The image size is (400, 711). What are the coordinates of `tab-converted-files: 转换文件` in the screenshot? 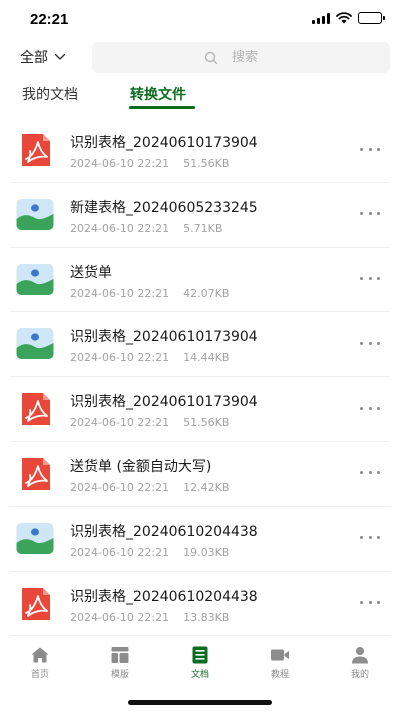 It's located at (158, 94).